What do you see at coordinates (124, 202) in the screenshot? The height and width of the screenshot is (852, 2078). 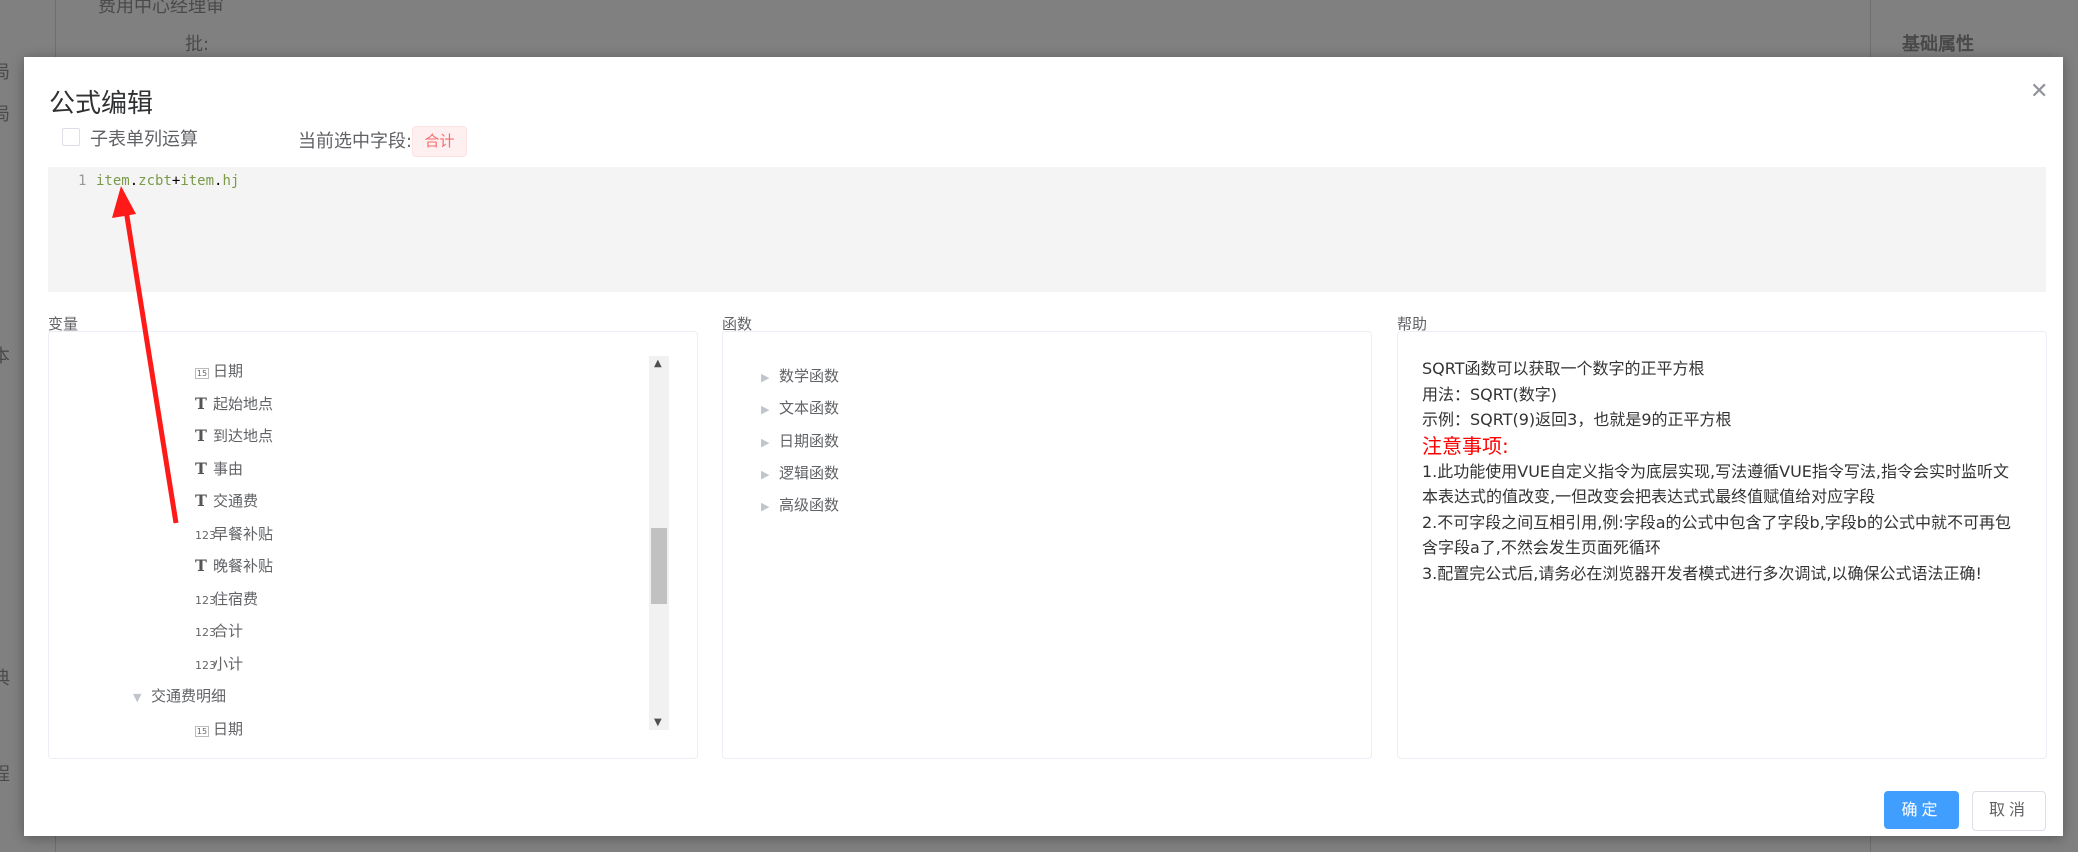 I see `annotation-arrow-head` at bounding box center [124, 202].